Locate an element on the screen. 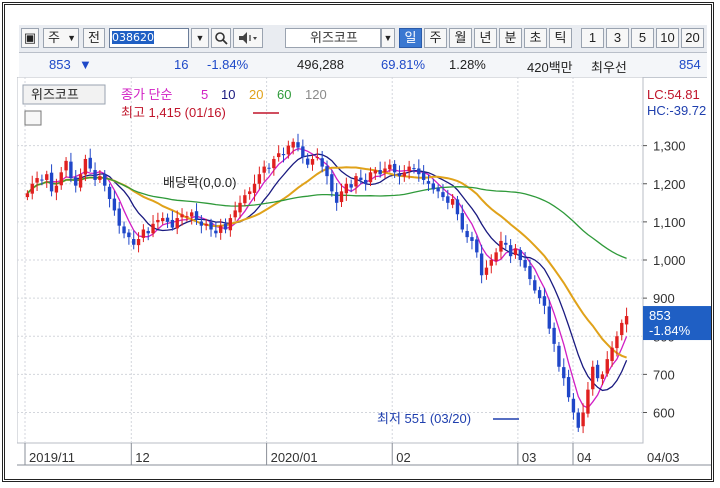 Image resolution: width=720 pixels, height=488 pixels. y-tick-label: 900 is located at coordinates (664, 298).